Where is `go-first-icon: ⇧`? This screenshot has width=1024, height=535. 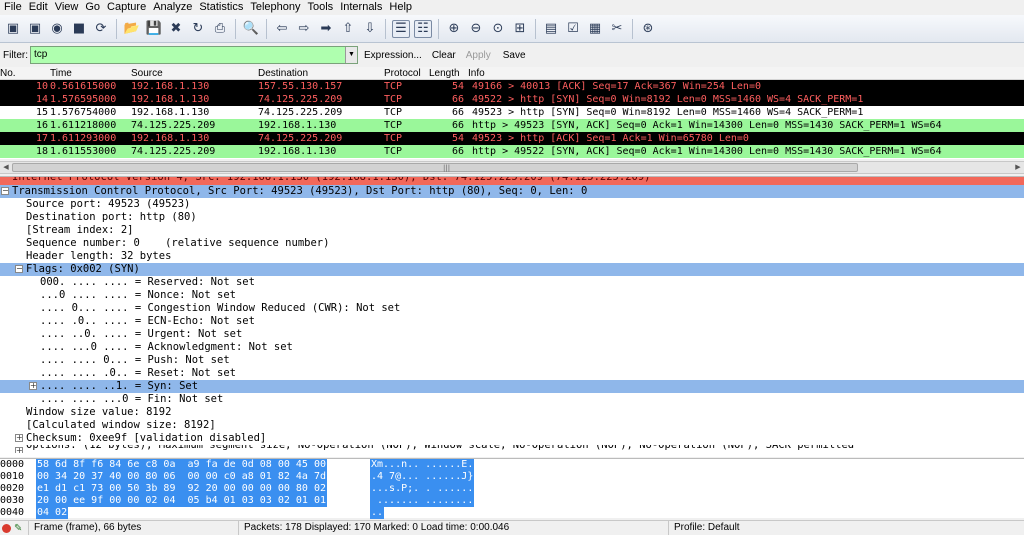 go-first-icon: ⇧ is located at coordinates (348, 29).